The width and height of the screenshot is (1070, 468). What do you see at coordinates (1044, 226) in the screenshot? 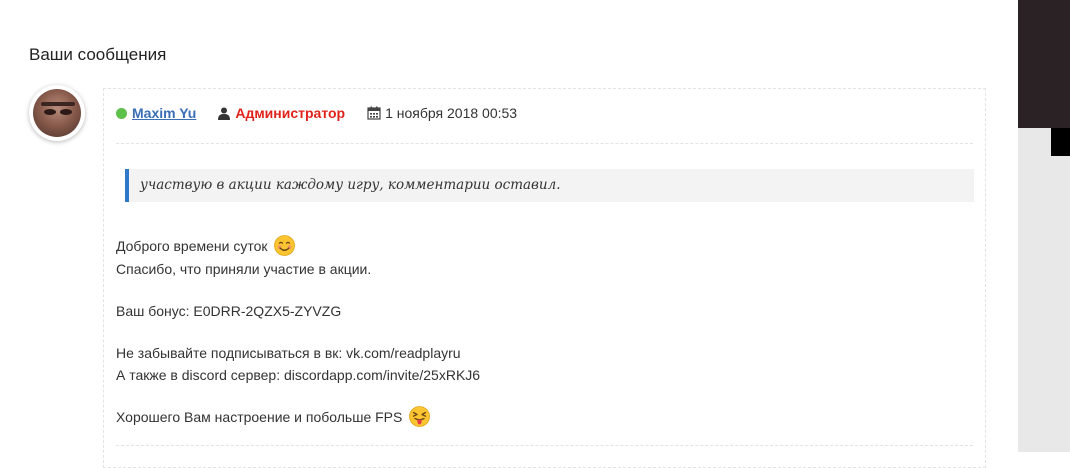
I see `right-sidebar` at bounding box center [1044, 226].